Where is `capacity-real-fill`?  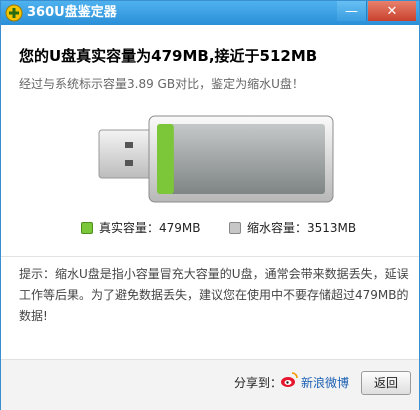
capacity-real-fill is located at coordinates (165, 159).